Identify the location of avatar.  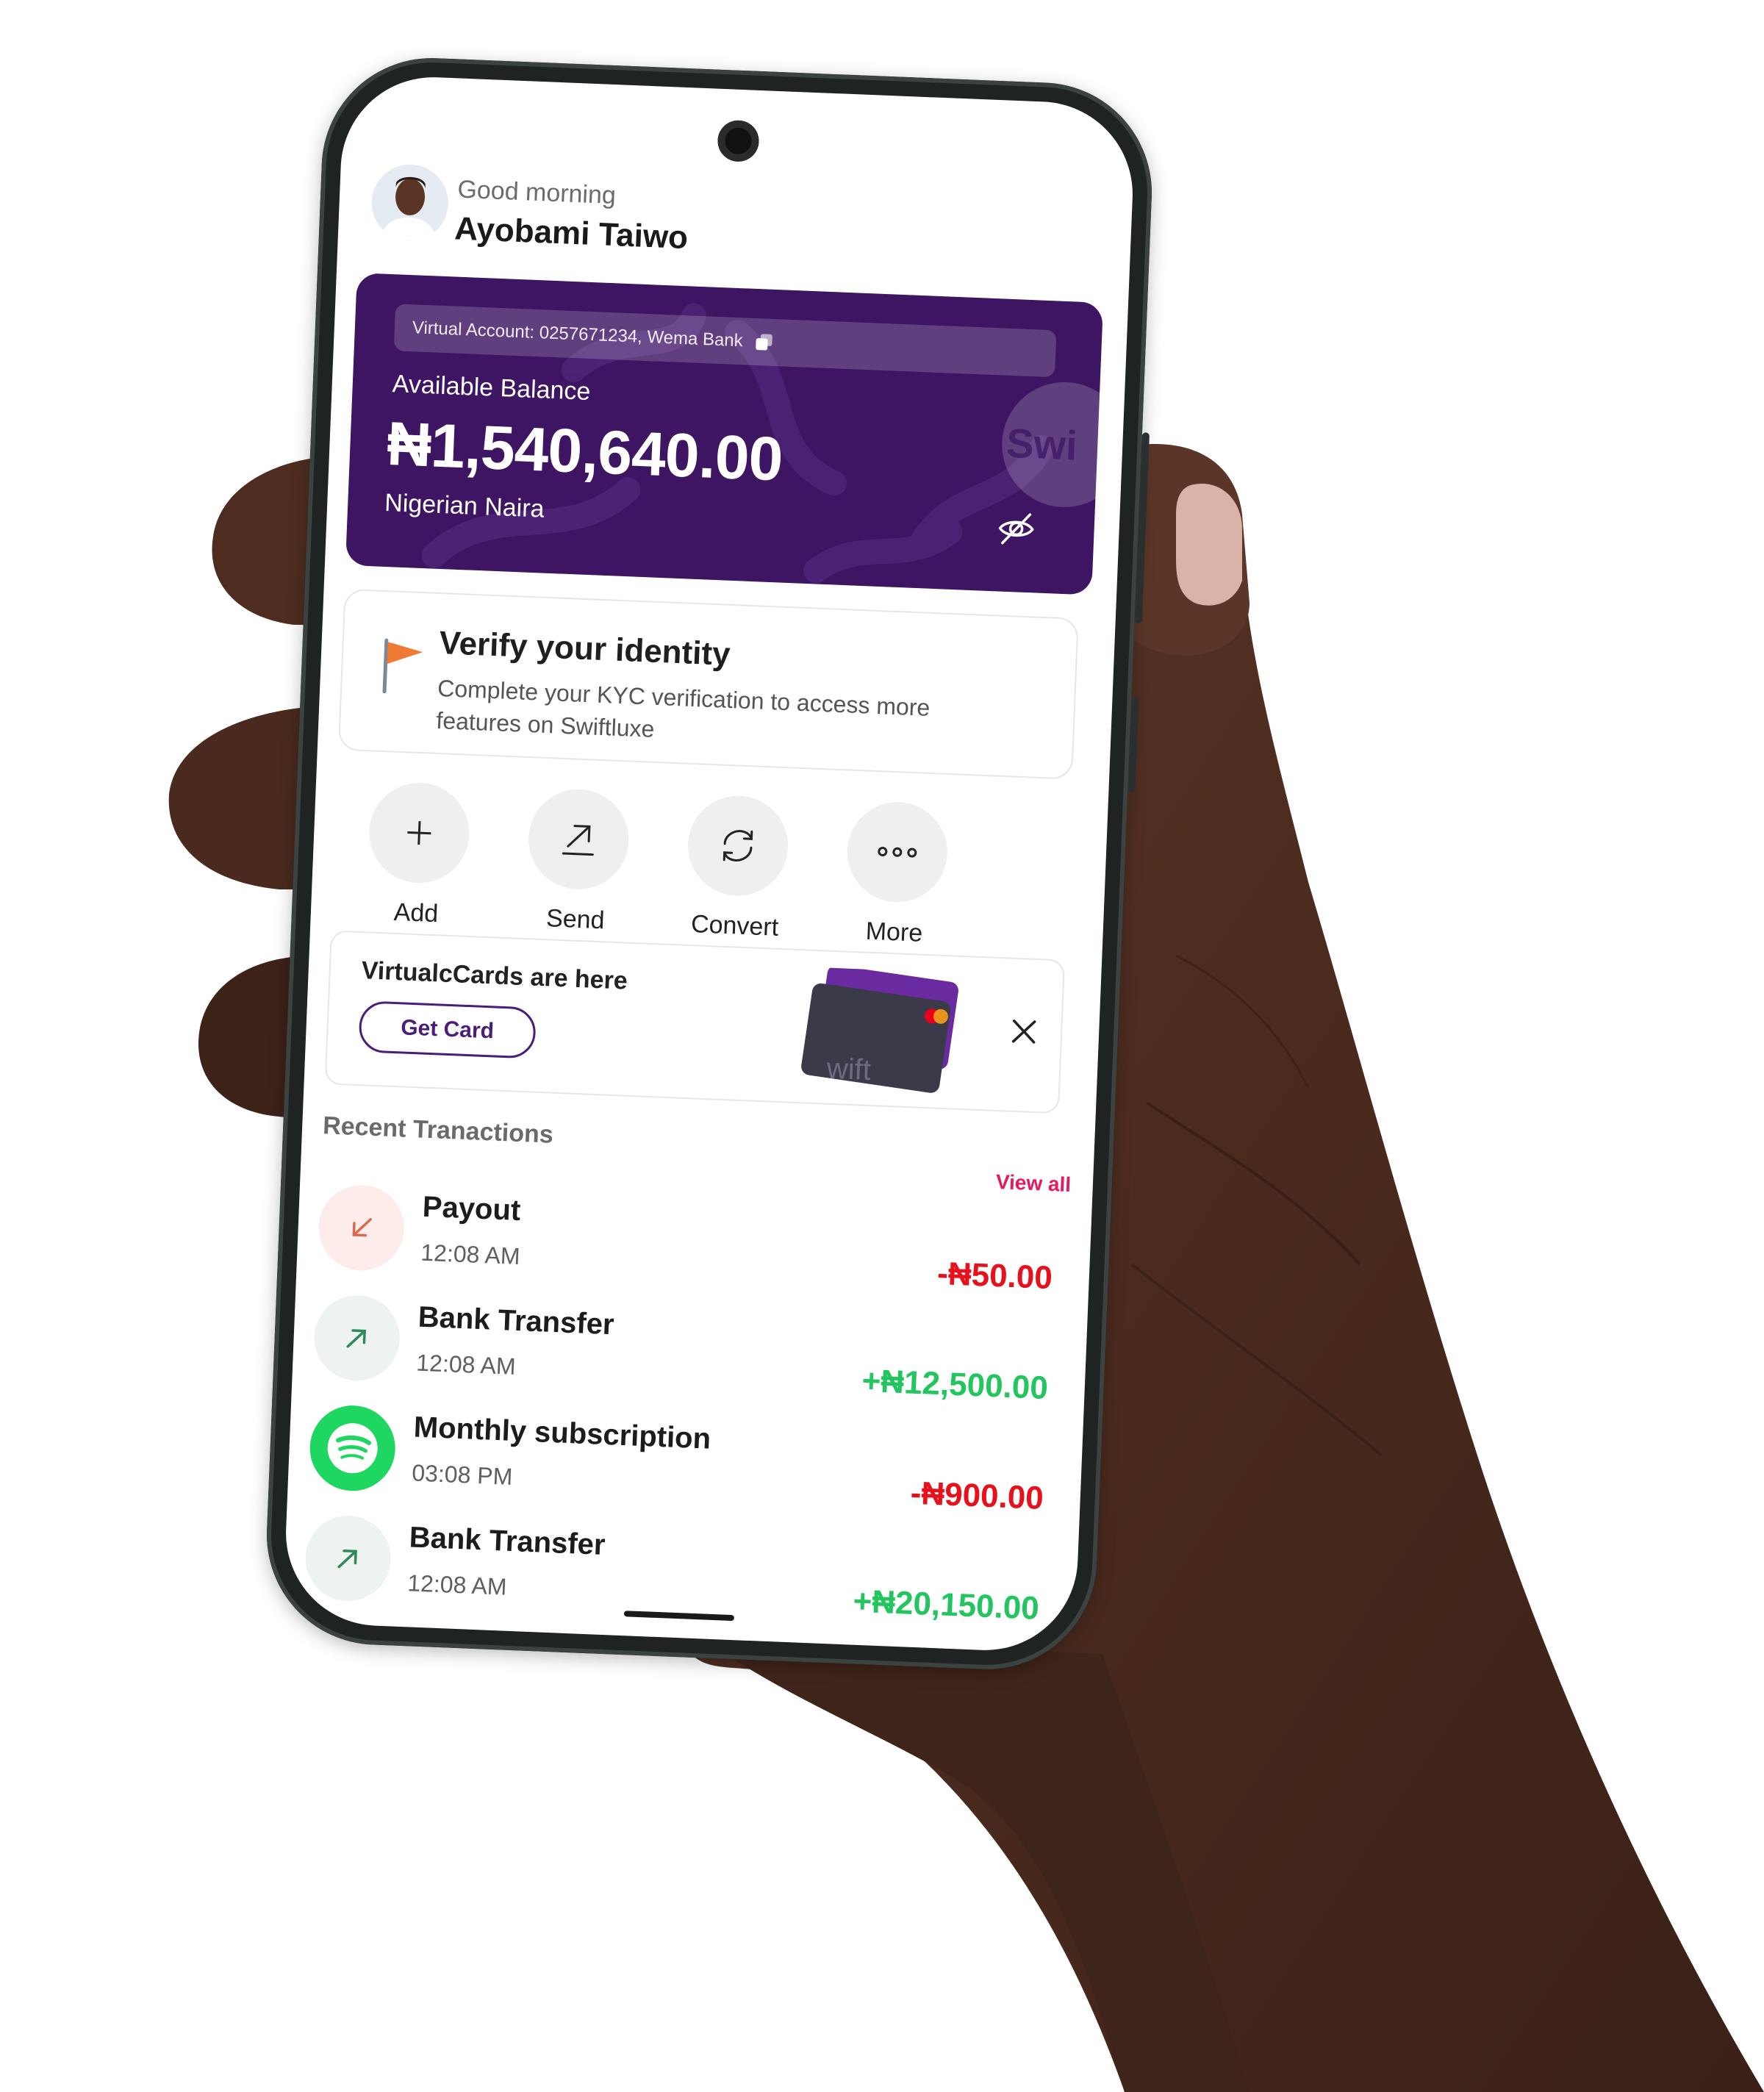
(410, 202).